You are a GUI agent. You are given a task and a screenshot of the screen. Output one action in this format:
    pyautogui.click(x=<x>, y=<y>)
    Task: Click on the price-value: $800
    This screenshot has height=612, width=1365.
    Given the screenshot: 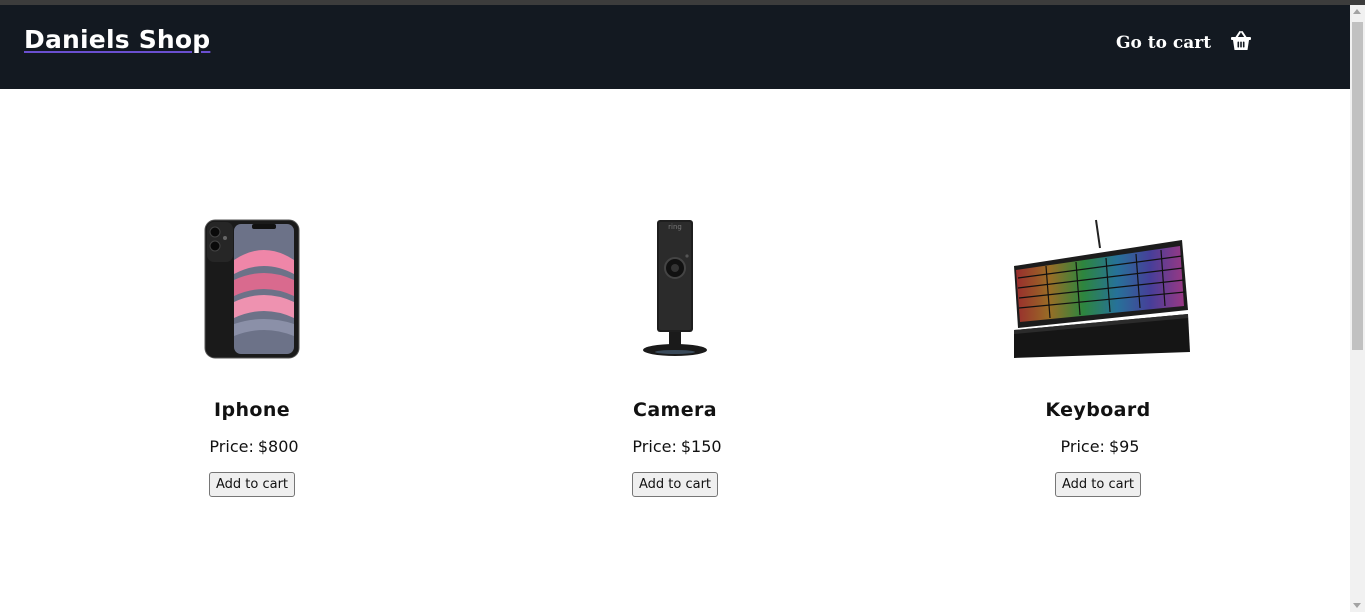 What is the action you would take?
    pyautogui.click(x=278, y=446)
    